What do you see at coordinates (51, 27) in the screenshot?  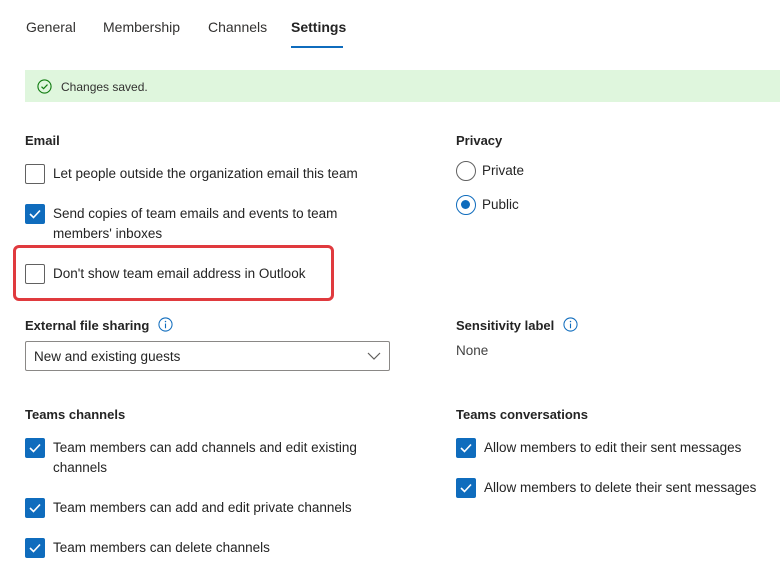 I see `tab-general: General` at bounding box center [51, 27].